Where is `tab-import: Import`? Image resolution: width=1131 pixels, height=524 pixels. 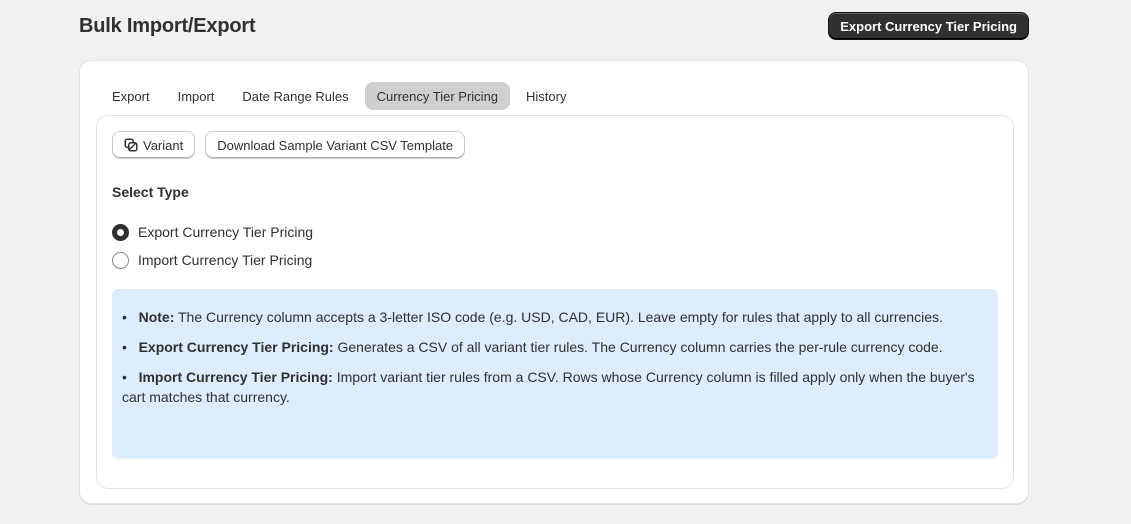 tab-import: Import is located at coordinates (196, 96).